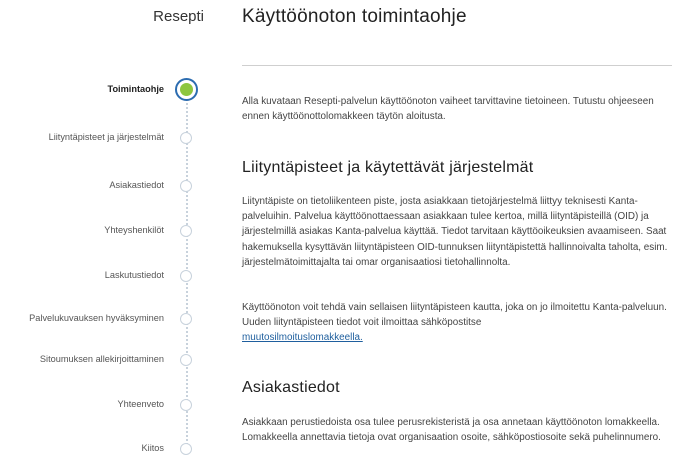 This screenshot has width=685, height=464. I want to click on step-active-indicator-icon, so click(186, 89).